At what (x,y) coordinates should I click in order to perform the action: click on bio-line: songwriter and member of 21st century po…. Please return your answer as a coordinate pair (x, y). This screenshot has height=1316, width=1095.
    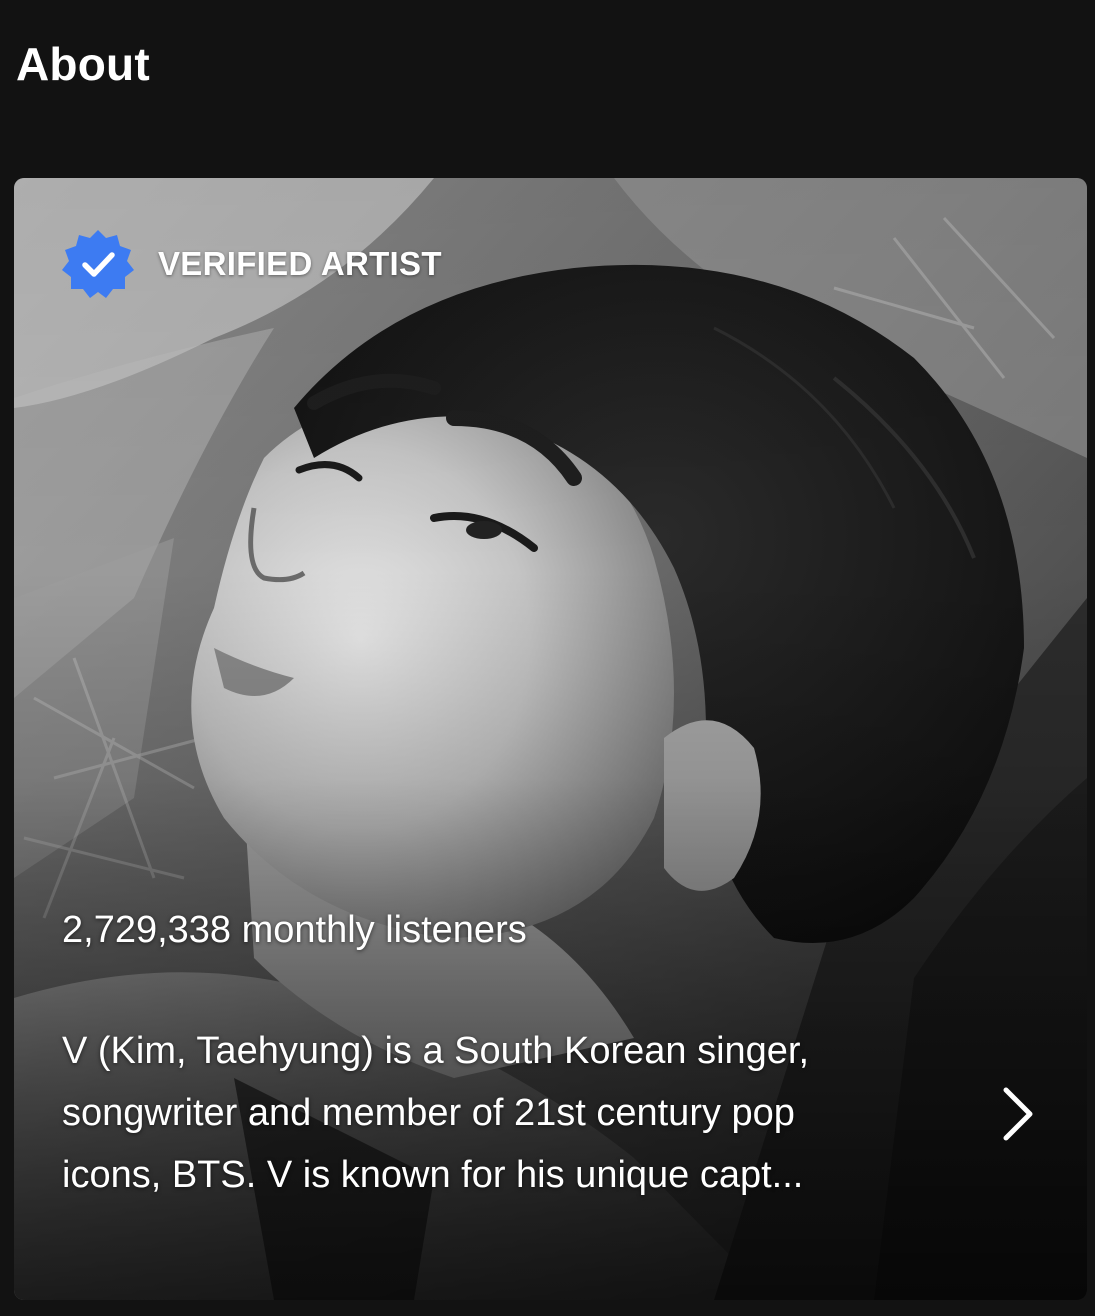
    Looking at the image, I should click on (428, 1113).